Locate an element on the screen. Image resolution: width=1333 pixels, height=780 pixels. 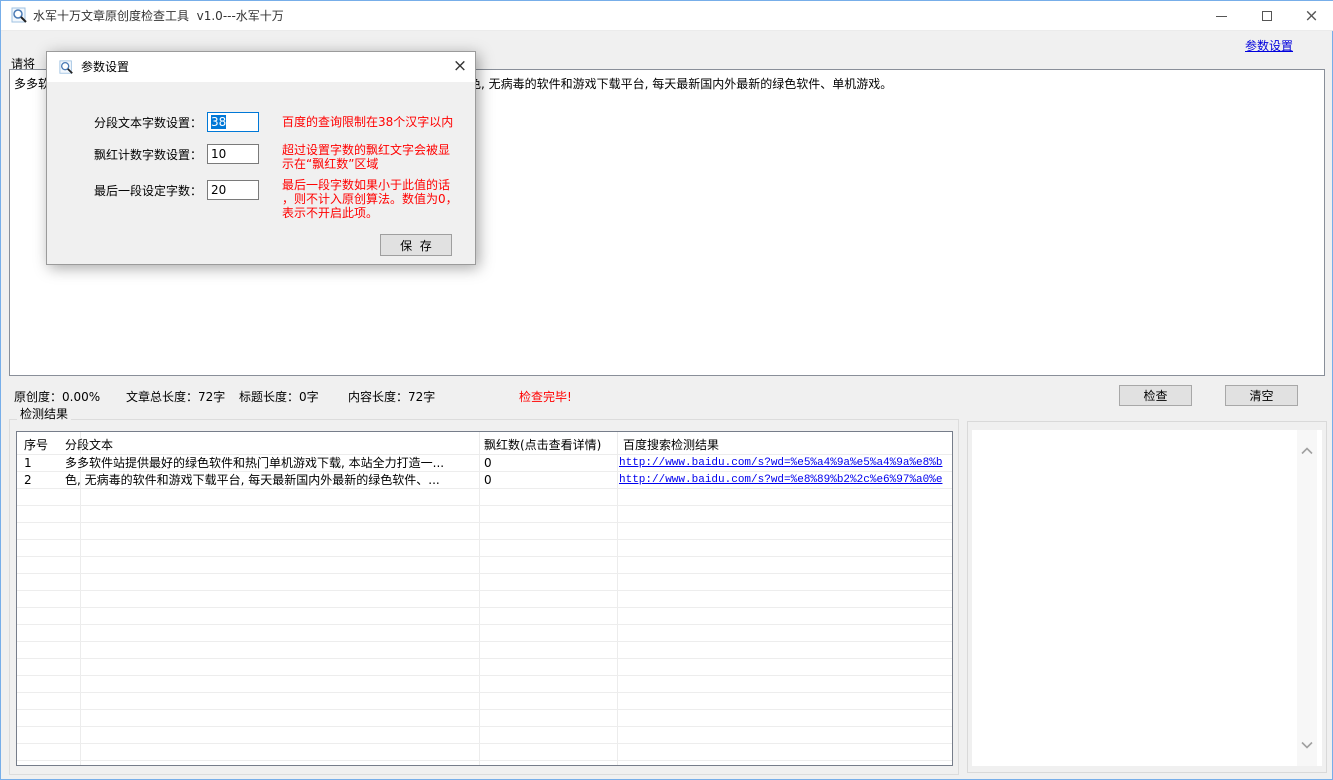
maximize-icon is located at coordinates (1266, 16).